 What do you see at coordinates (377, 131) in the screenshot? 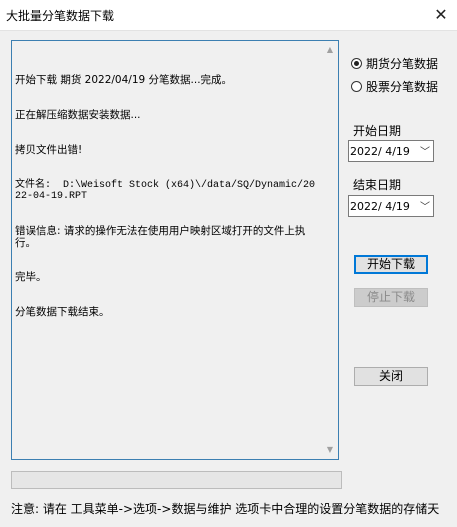
I see `start-date-label: 开始日期` at bounding box center [377, 131].